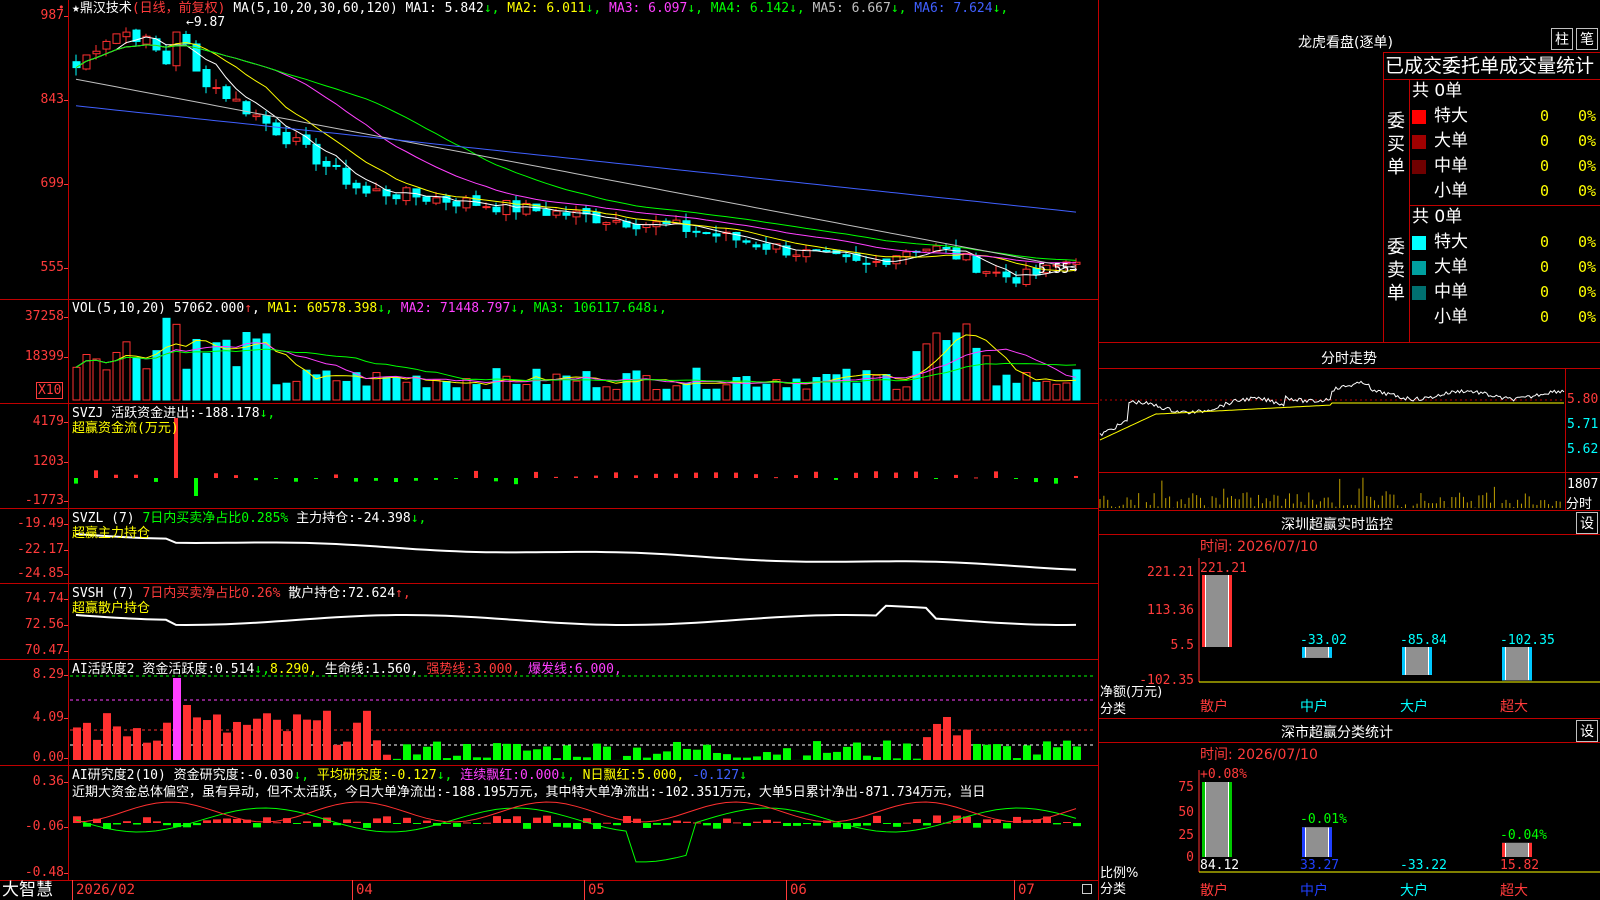 The height and width of the screenshot is (900, 1600). Describe the element at coordinates (106, 8) in the screenshot. I see `stock-title: 鼎汉技术` at that location.